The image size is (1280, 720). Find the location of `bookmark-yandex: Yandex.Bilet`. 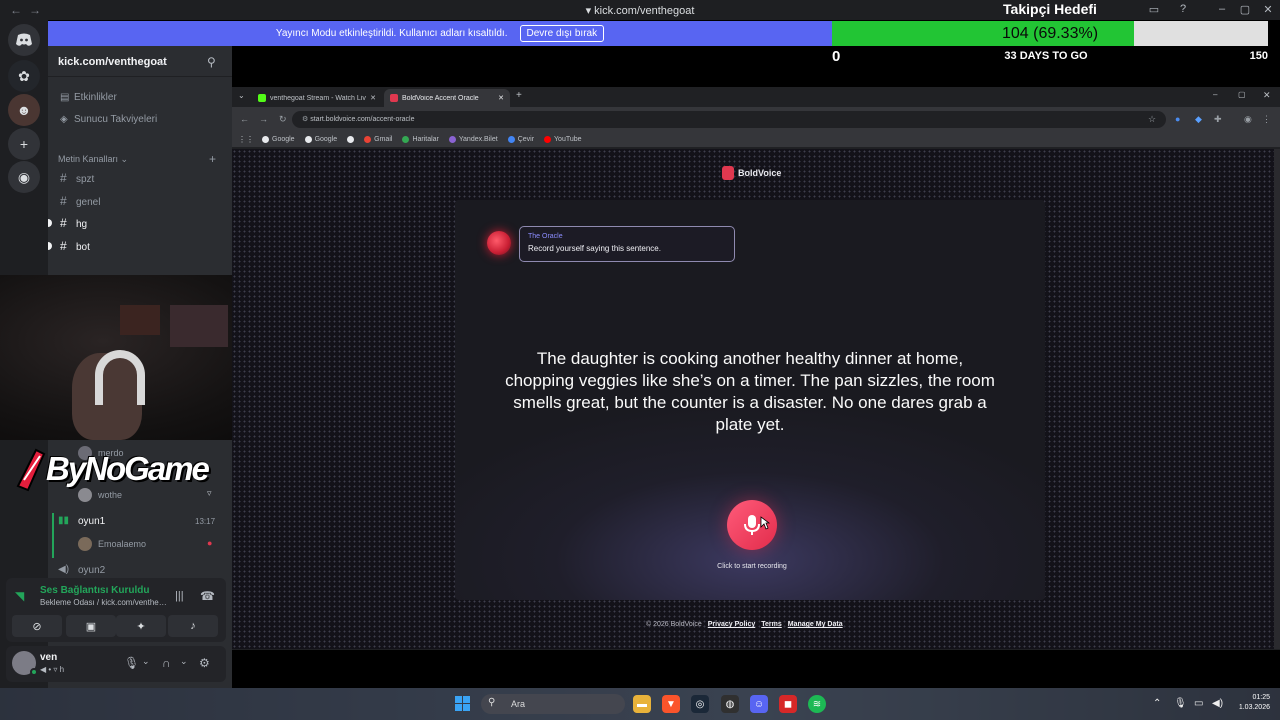

bookmark-yandex: Yandex.Bilet is located at coordinates (473, 139).